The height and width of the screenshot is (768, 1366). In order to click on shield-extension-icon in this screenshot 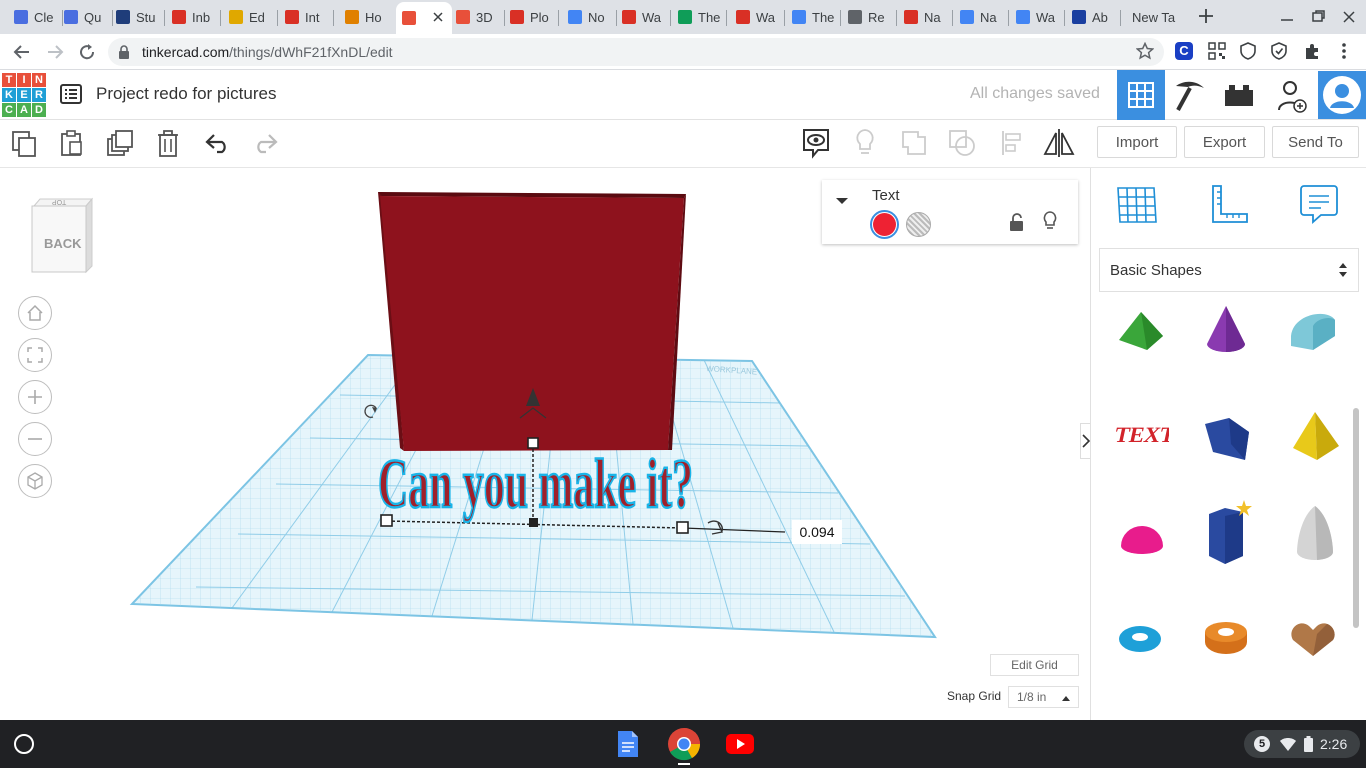, I will do `click(1248, 51)`.